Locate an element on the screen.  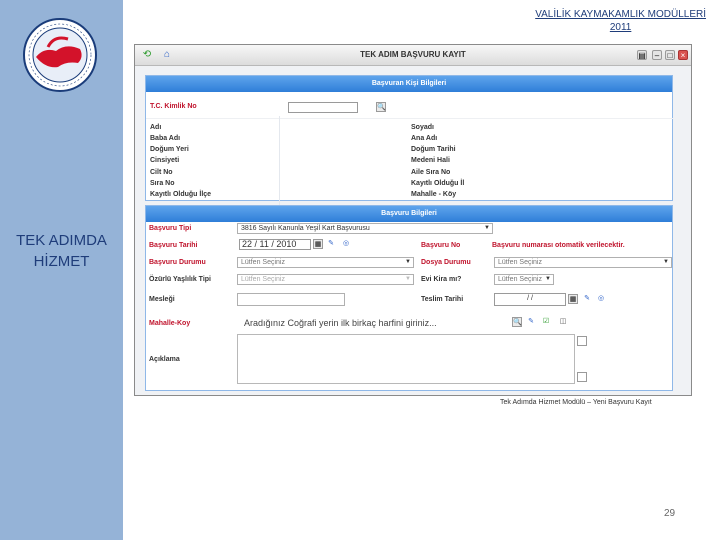
file-status-select: Lütfen Seçiniz ▼ is located at coordinates (583, 262).